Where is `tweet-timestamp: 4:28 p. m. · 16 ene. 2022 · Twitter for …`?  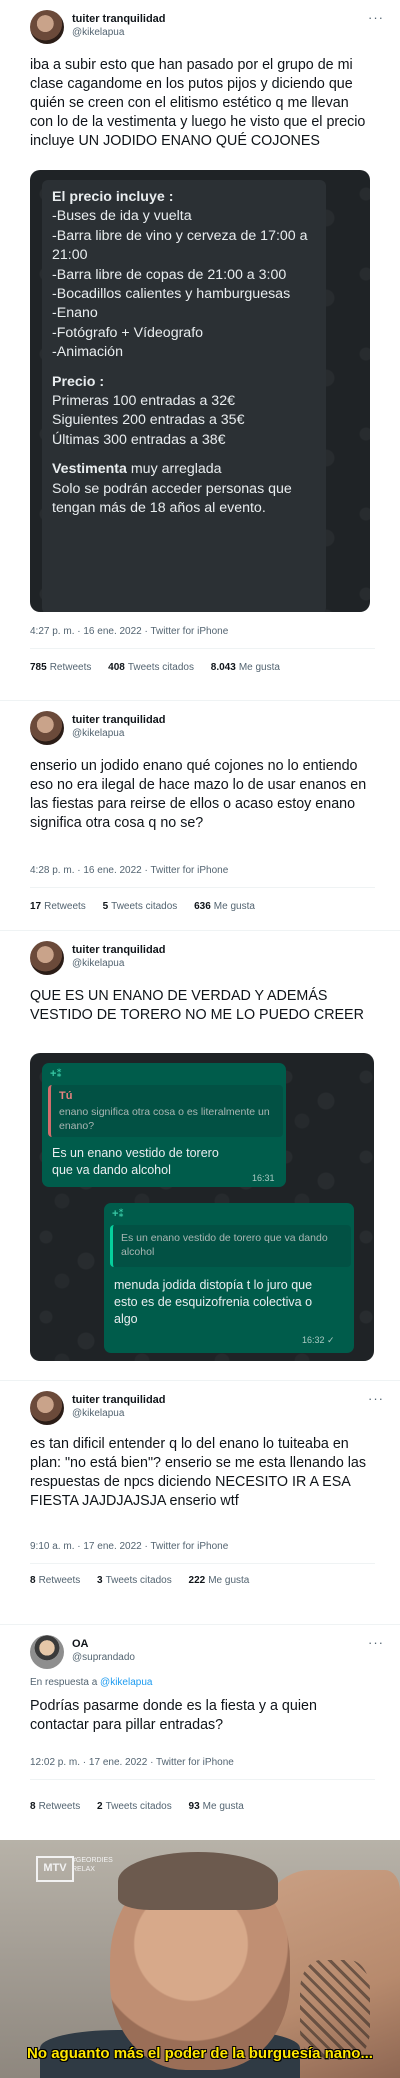
tweet-timestamp: 4:28 p. m. · 16 ene. 2022 · Twitter for … is located at coordinates (129, 870).